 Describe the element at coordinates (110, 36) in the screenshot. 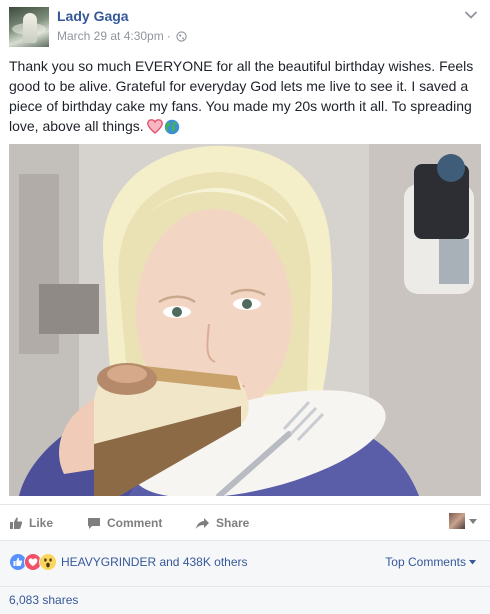

I see `post-timestamp: March 29 at 4:30pm` at that location.